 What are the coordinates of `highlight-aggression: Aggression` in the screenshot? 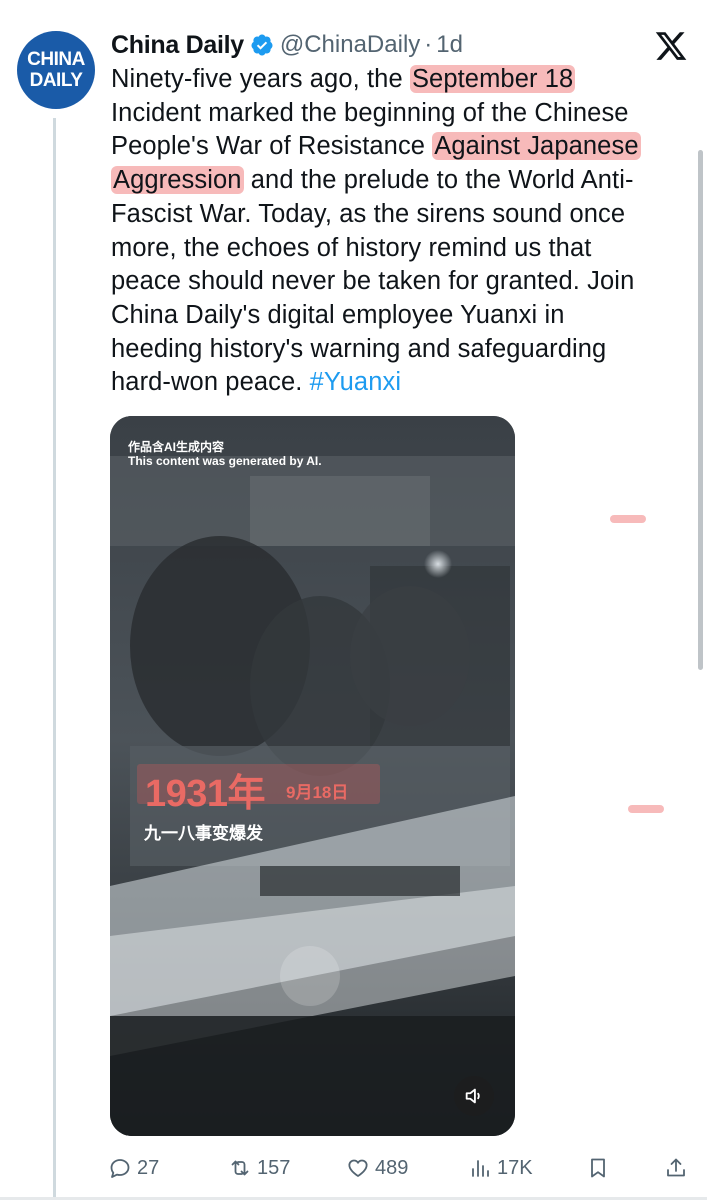 It's located at (177, 180).